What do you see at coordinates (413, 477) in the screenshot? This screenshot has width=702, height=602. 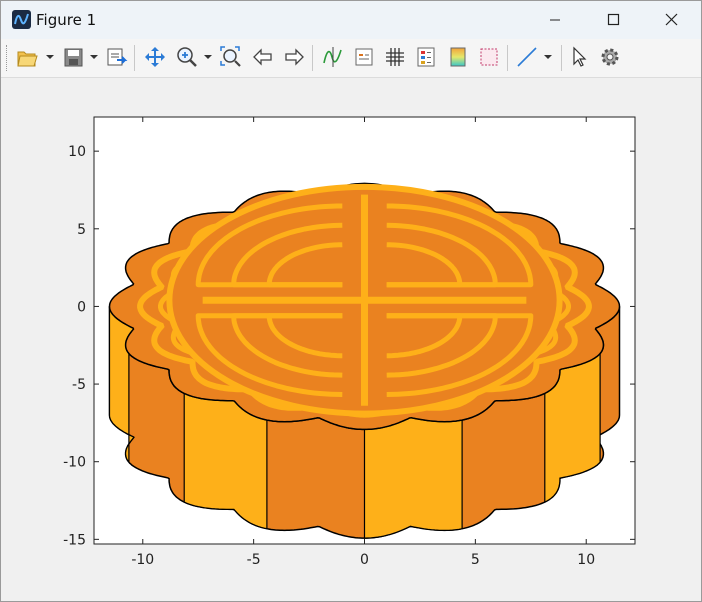 I see `cake-side-band` at bounding box center [413, 477].